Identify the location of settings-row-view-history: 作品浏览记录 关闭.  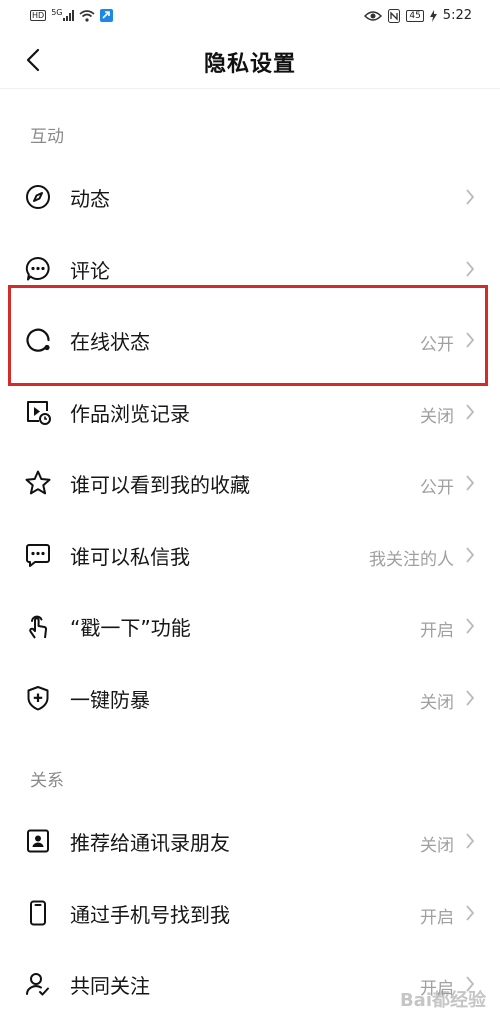
(250, 412).